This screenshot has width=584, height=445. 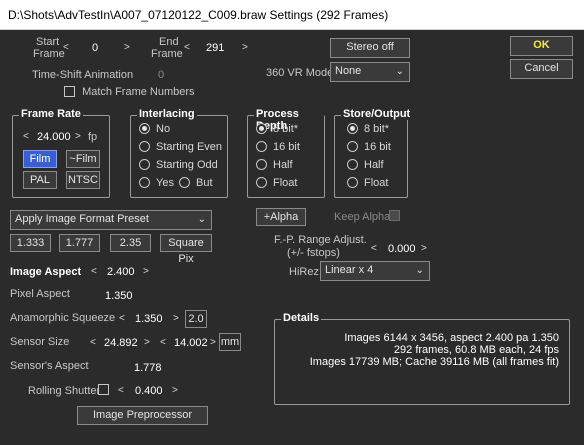 What do you see at coordinates (191, 343) in the screenshot?
I see `sensor-height-value: 14.002` at bounding box center [191, 343].